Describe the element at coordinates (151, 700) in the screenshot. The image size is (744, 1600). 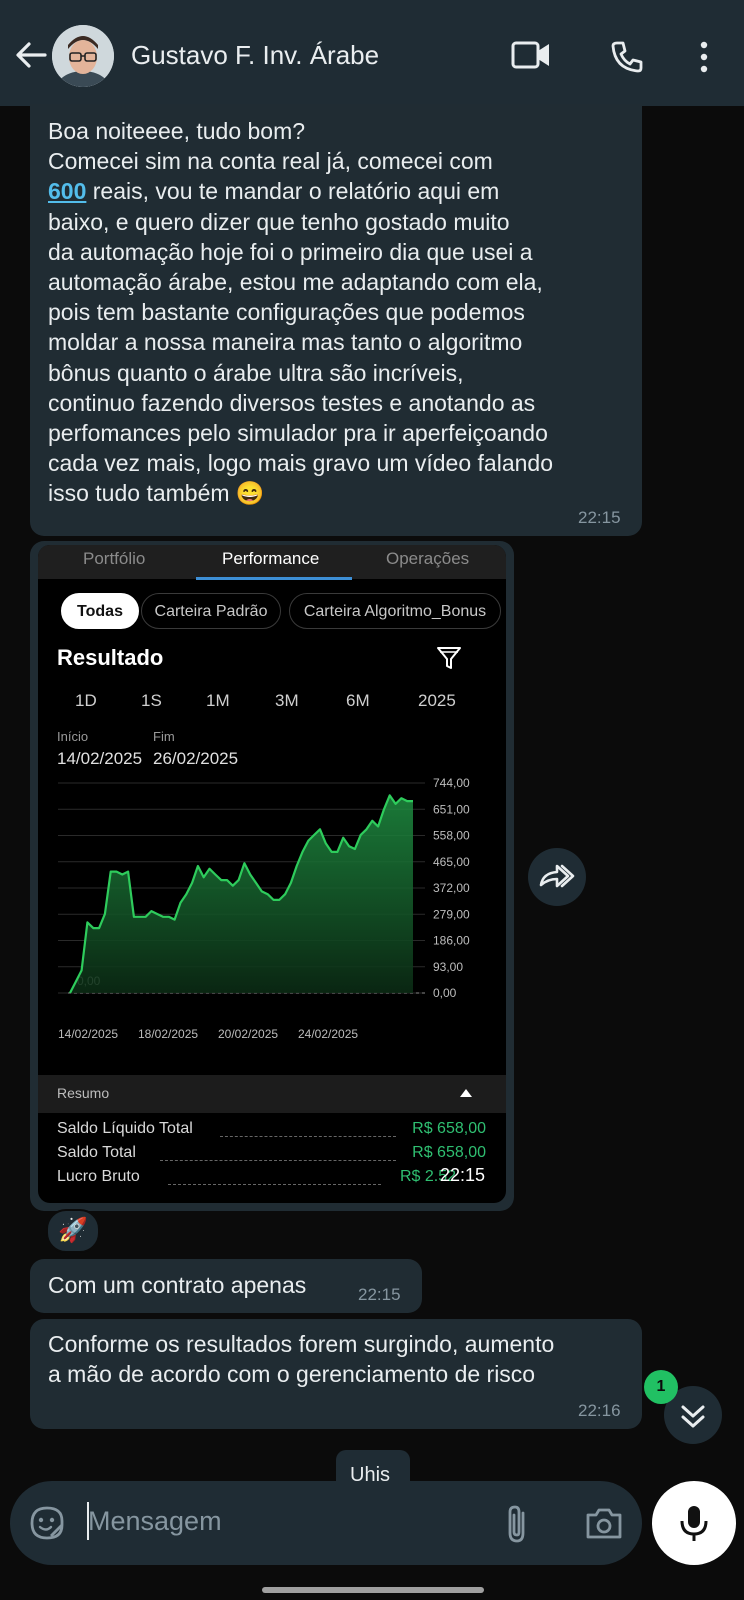
I see `range-1s: 1S` at that location.